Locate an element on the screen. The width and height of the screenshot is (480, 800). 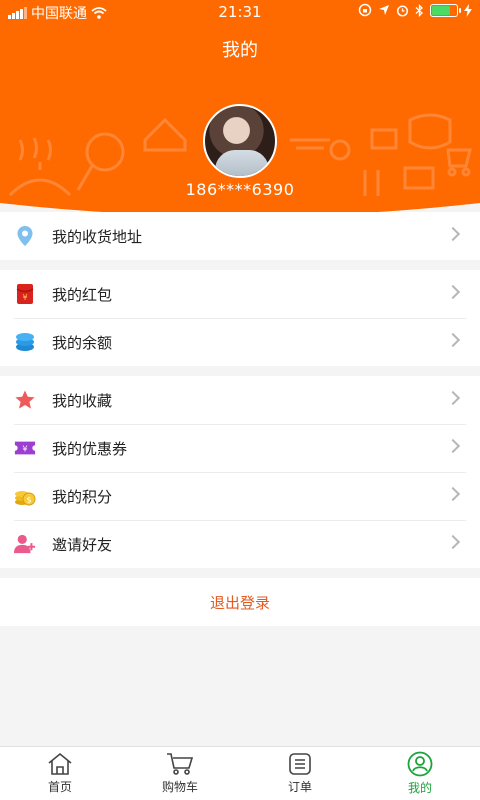
menu-item-label: 我的红包 is located at coordinates (82, 294).